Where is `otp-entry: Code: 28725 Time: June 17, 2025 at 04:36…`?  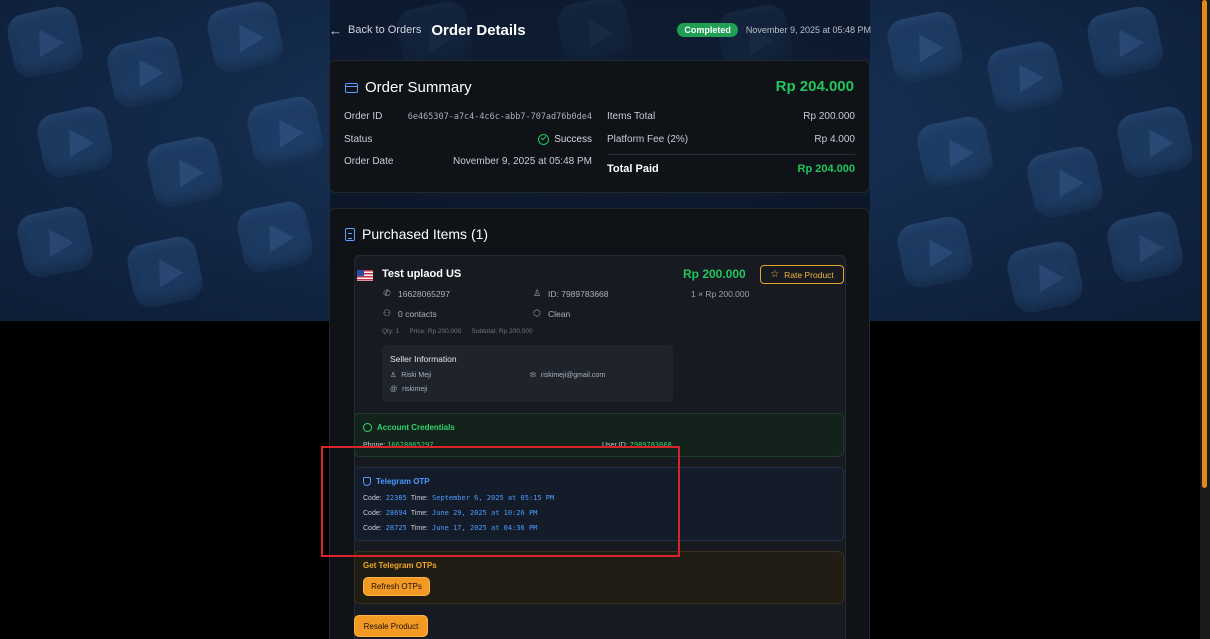 otp-entry: Code: 28725 Time: June 17, 2025 at 04:36… is located at coordinates (450, 528).